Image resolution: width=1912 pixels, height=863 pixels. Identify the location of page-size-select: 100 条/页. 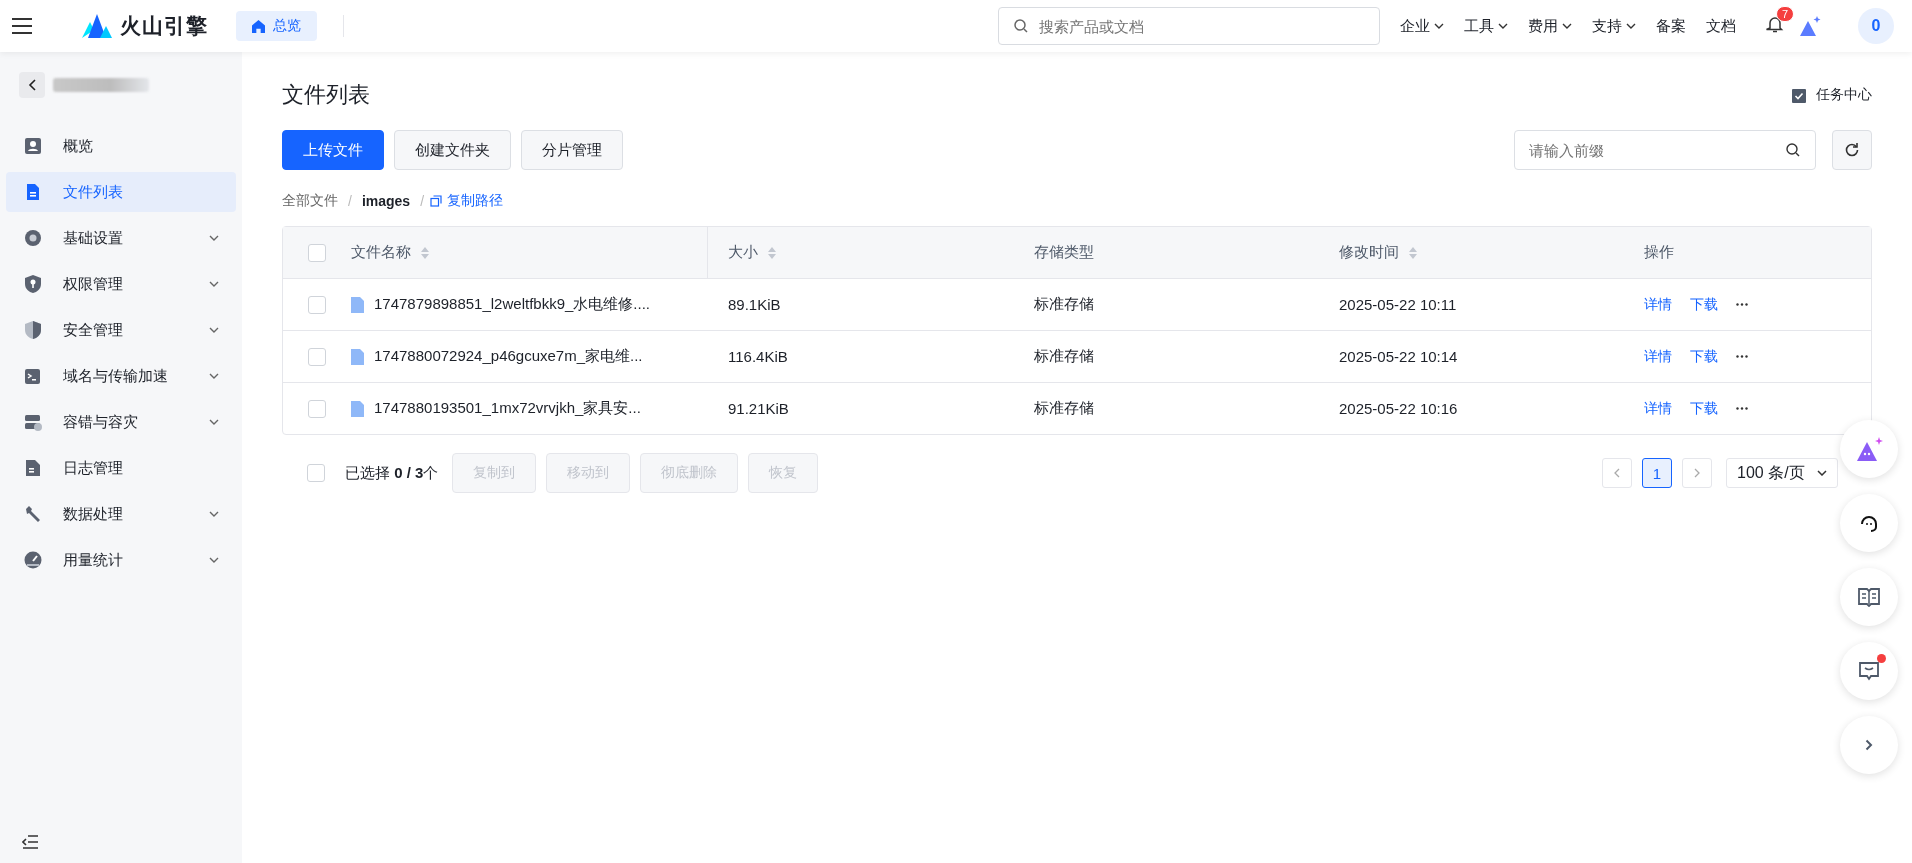
(1782, 473).